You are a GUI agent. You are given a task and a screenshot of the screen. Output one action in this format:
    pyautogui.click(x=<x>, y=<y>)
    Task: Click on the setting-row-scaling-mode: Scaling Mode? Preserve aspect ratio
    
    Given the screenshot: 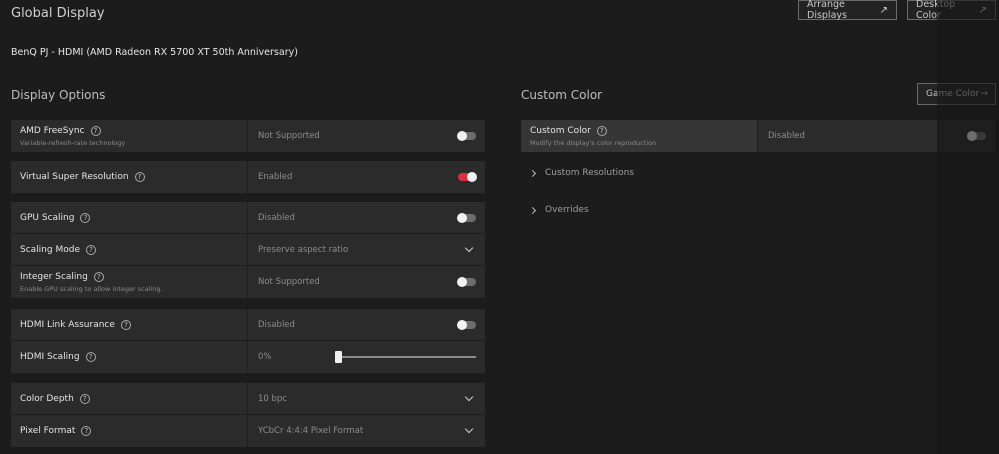 What is the action you would take?
    pyautogui.click(x=248, y=250)
    